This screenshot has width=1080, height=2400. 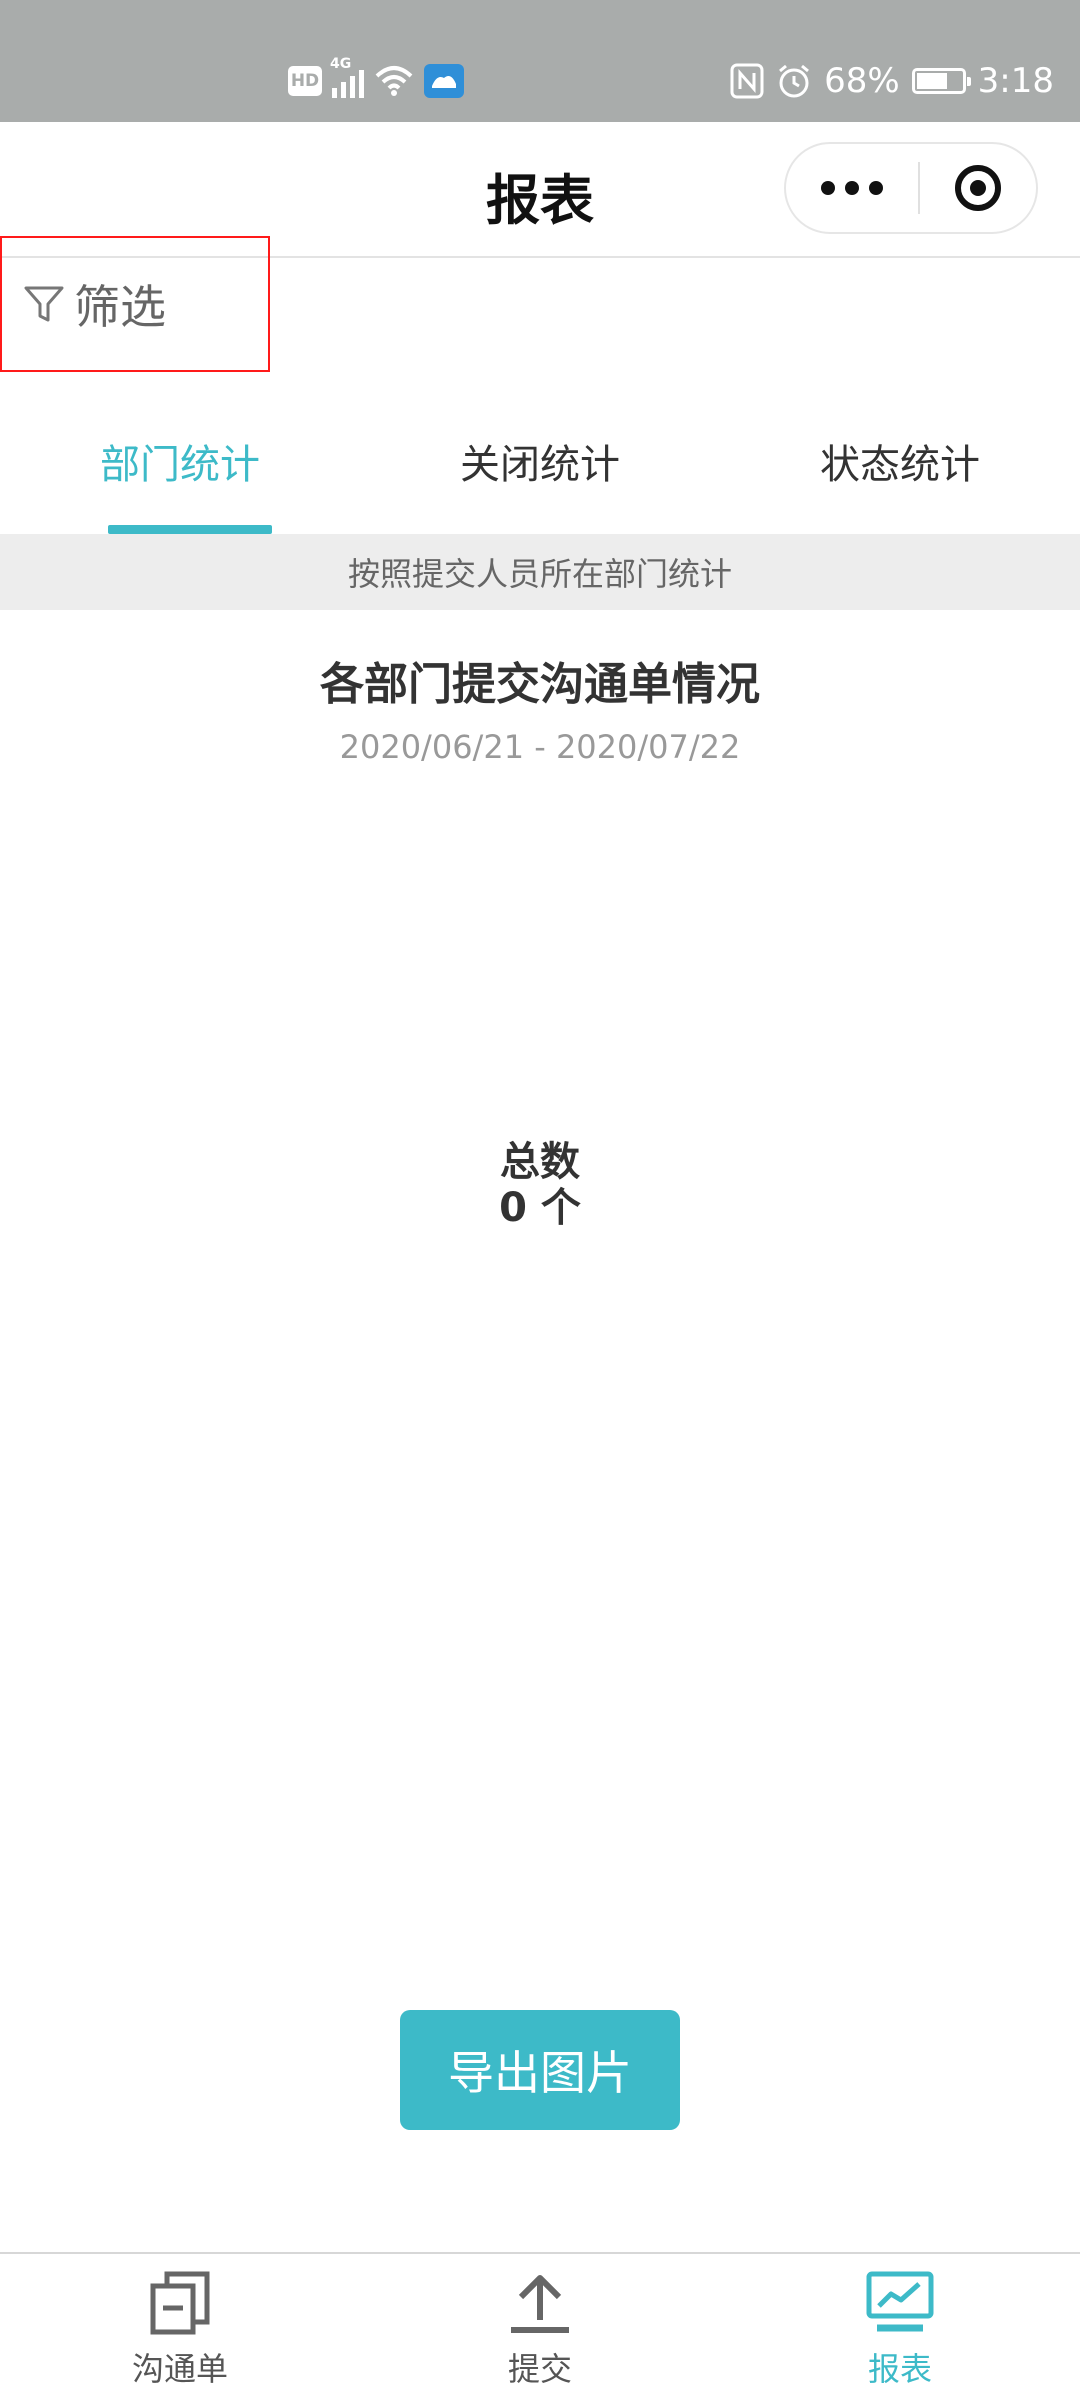 What do you see at coordinates (394, 81) in the screenshot?
I see `wifi-icon` at bounding box center [394, 81].